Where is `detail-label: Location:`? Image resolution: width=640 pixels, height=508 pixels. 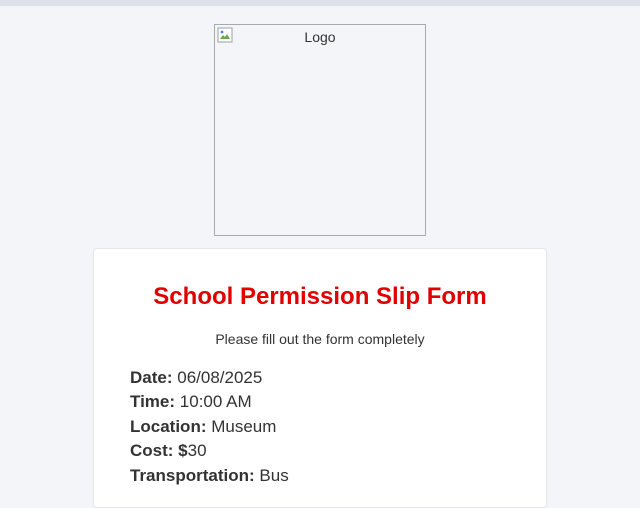 detail-label: Location: is located at coordinates (168, 426).